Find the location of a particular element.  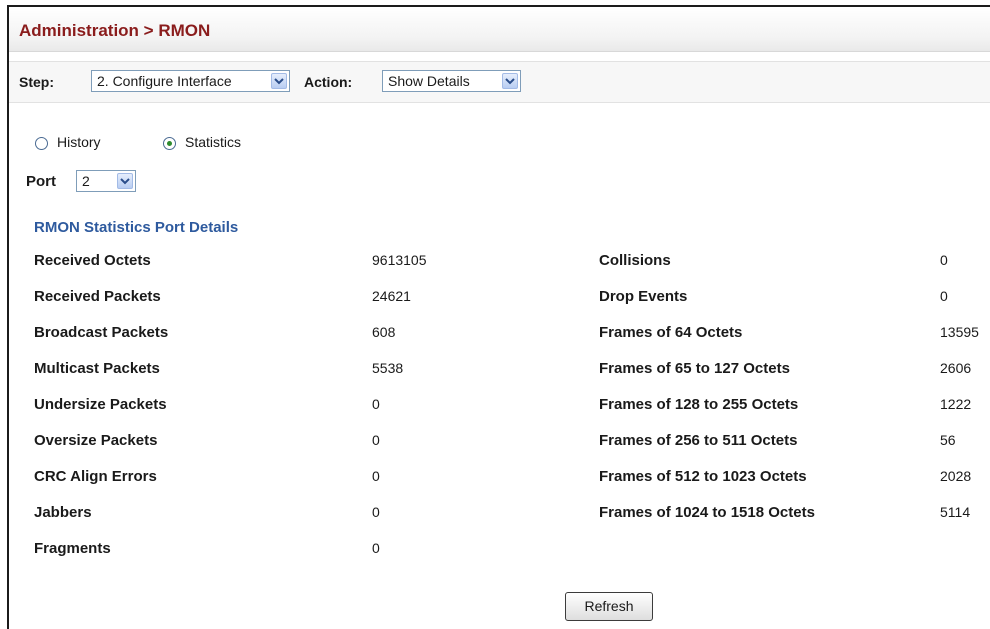

stat-value: 56 is located at coordinates (948, 440).